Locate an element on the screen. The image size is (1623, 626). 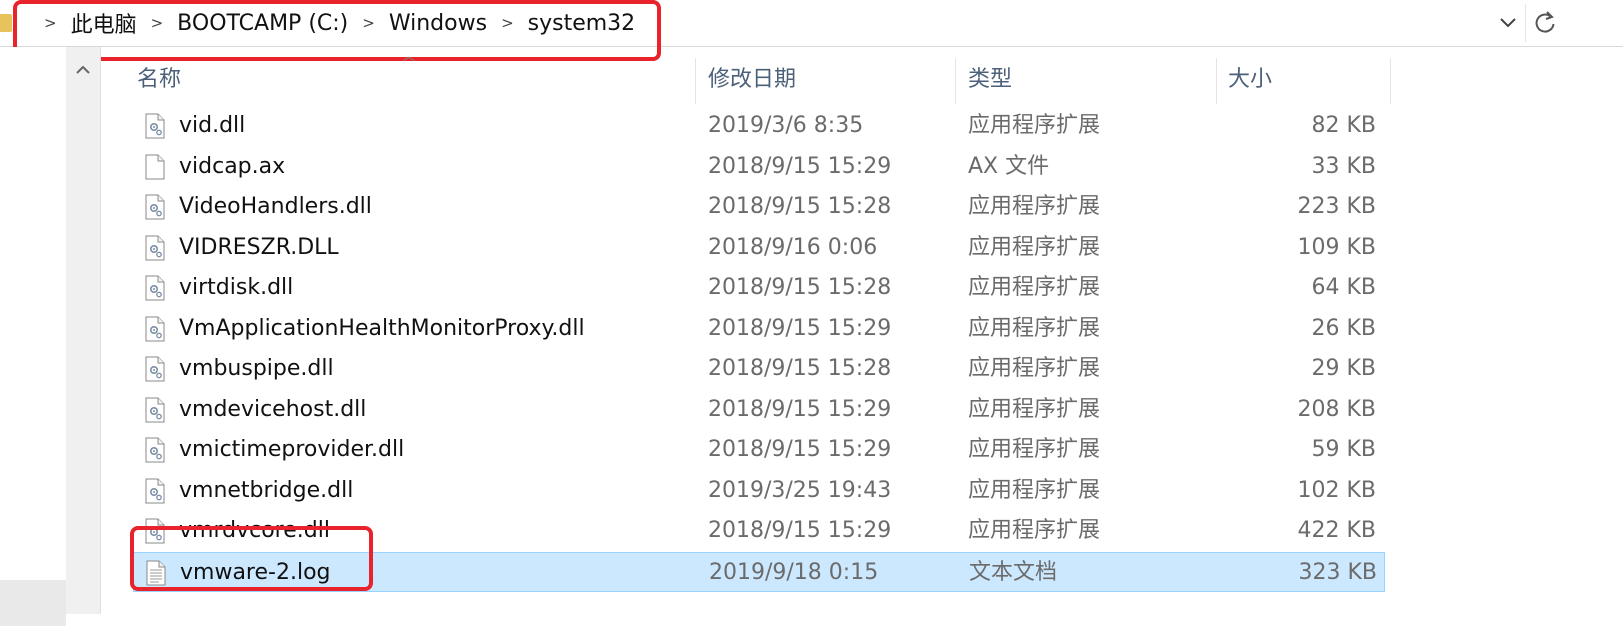
file-row-selected: vmware-2.log 2019/9/18 0:15 文本文档 323 KB is located at coordinates (759, 571).